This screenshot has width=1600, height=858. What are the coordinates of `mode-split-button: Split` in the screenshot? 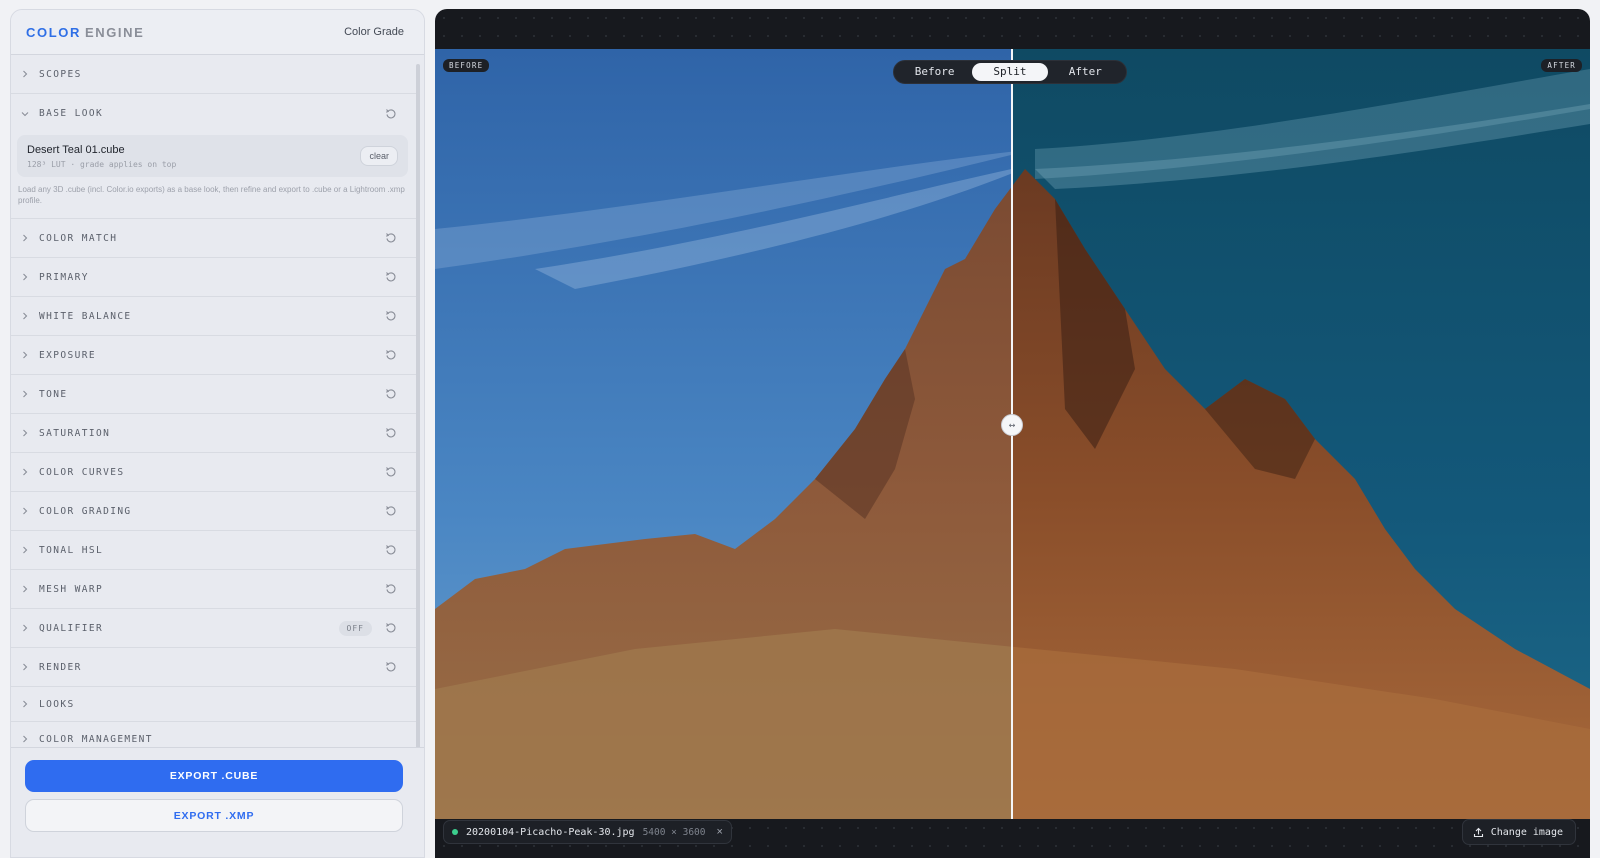 It's located at (1010, 72).